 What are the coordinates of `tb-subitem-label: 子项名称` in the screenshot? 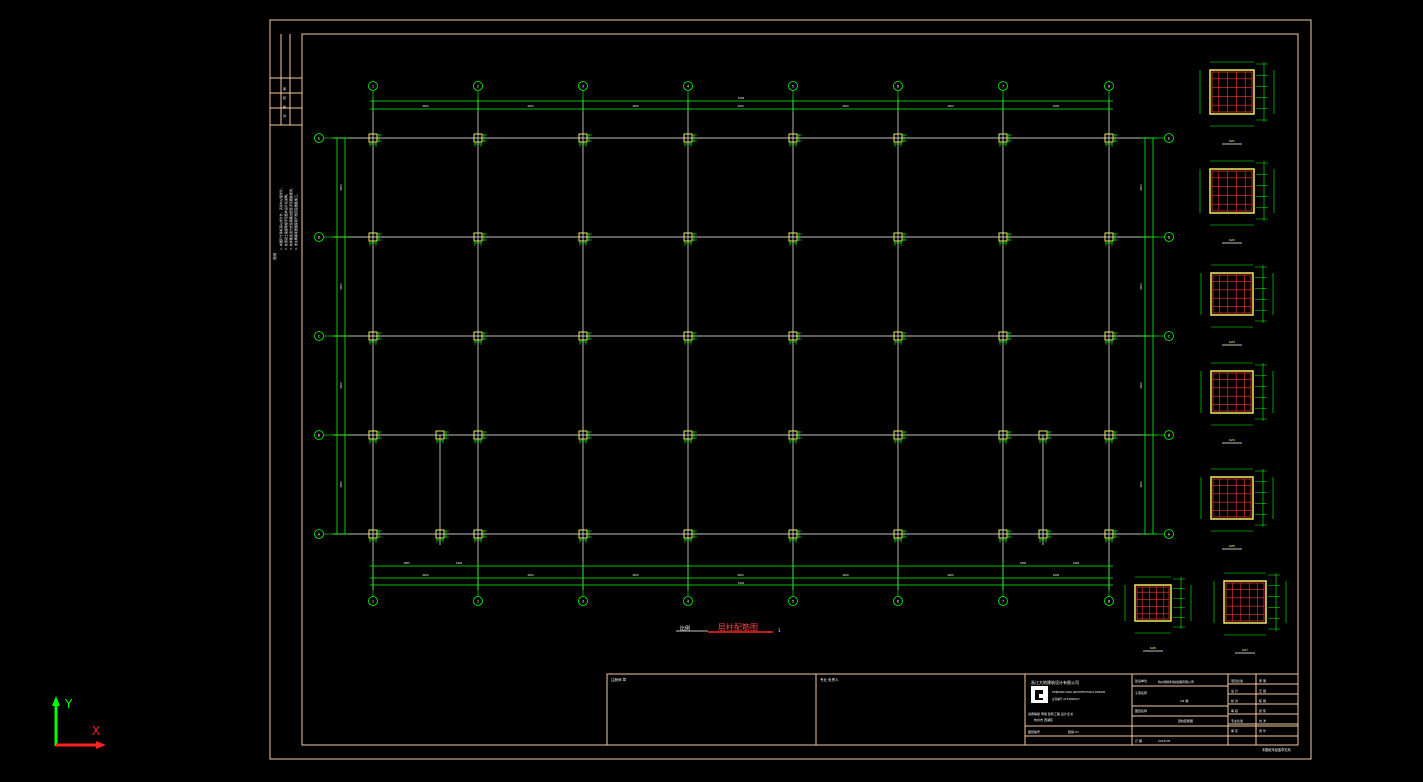 It's located at (1141, 692).